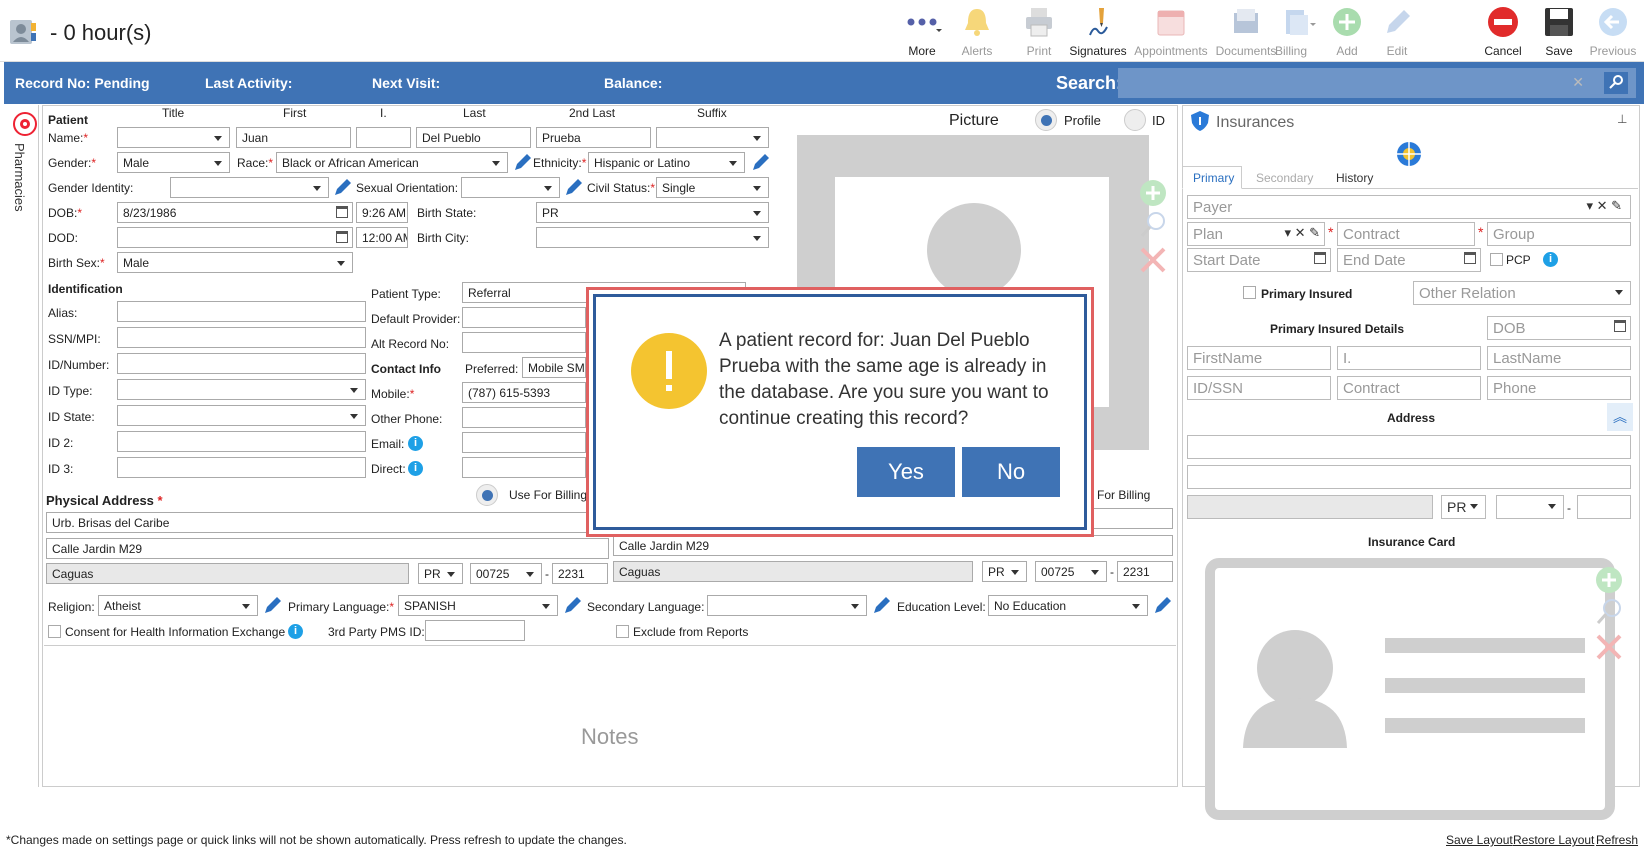  Describe the element at coordinates (1406, 234) in the screenshot. I see `contract-input: Contract` at that location.